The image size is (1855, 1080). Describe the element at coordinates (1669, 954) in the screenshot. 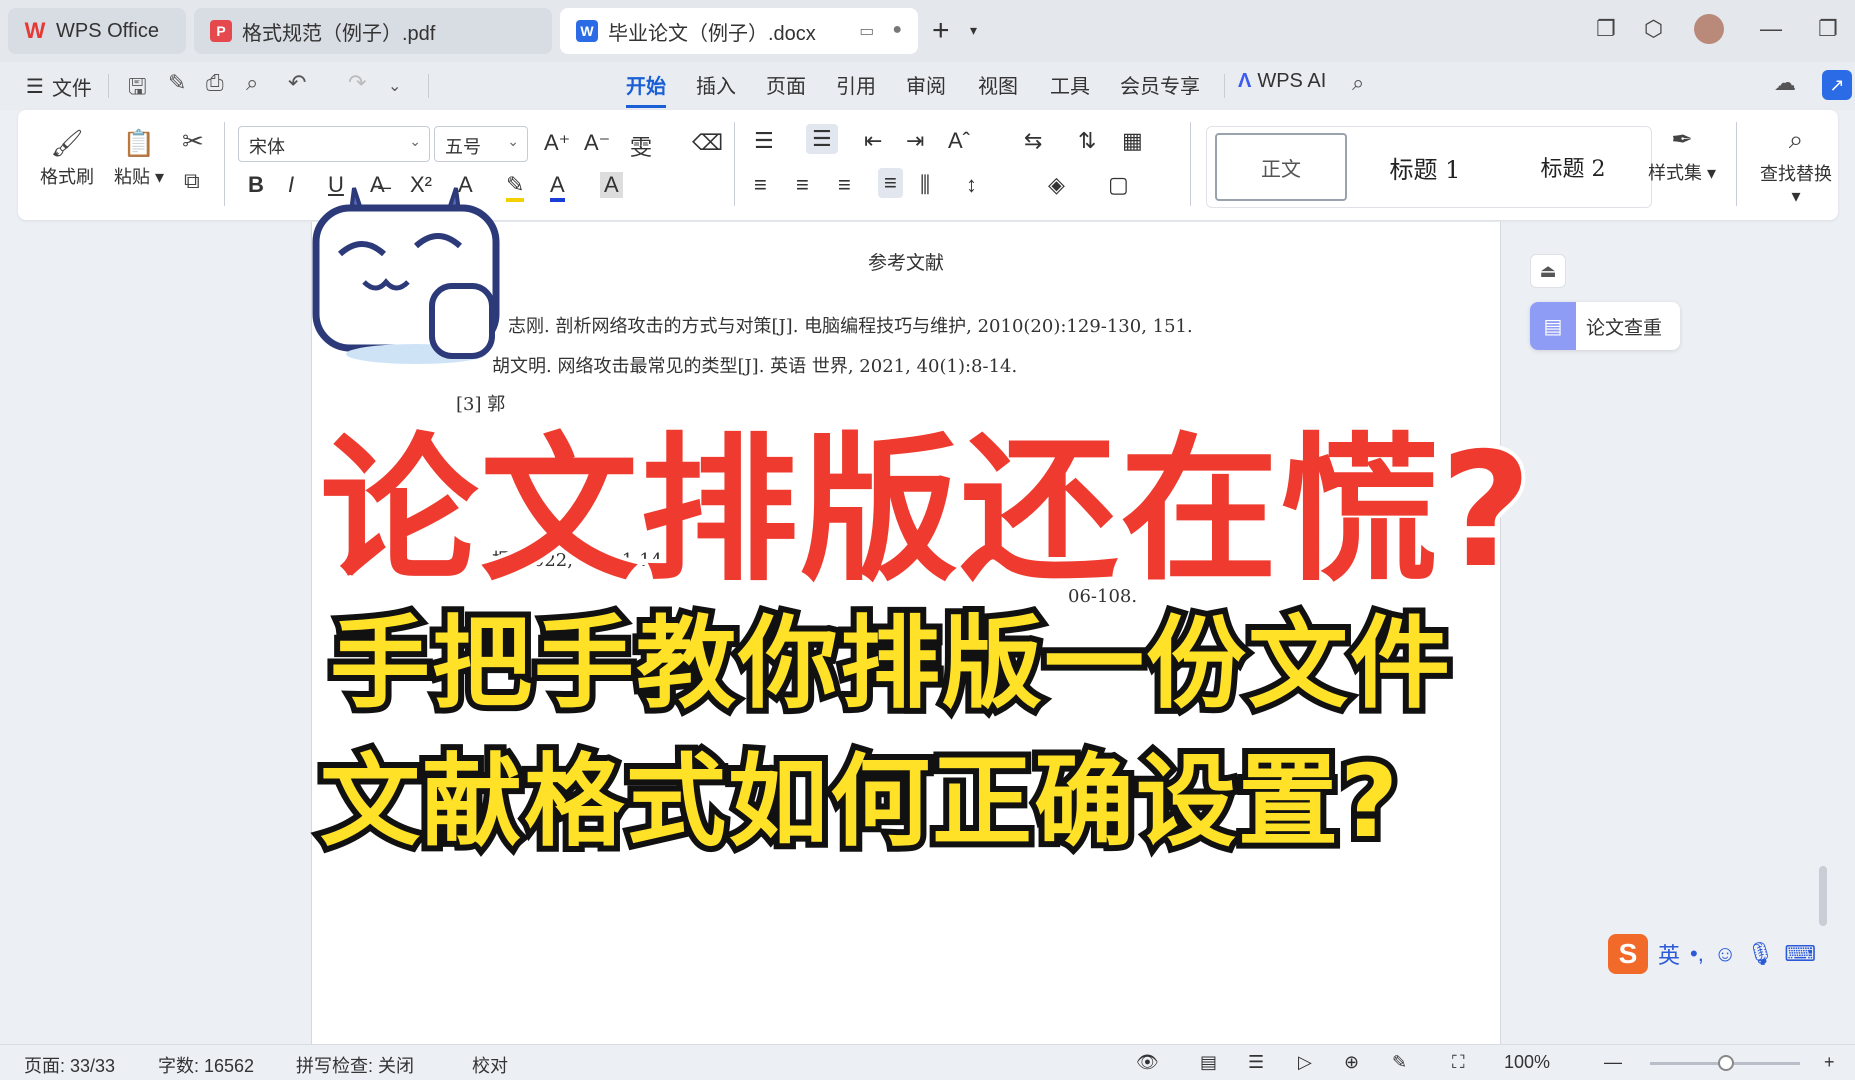

I see `ime-mode: 英` at that location.